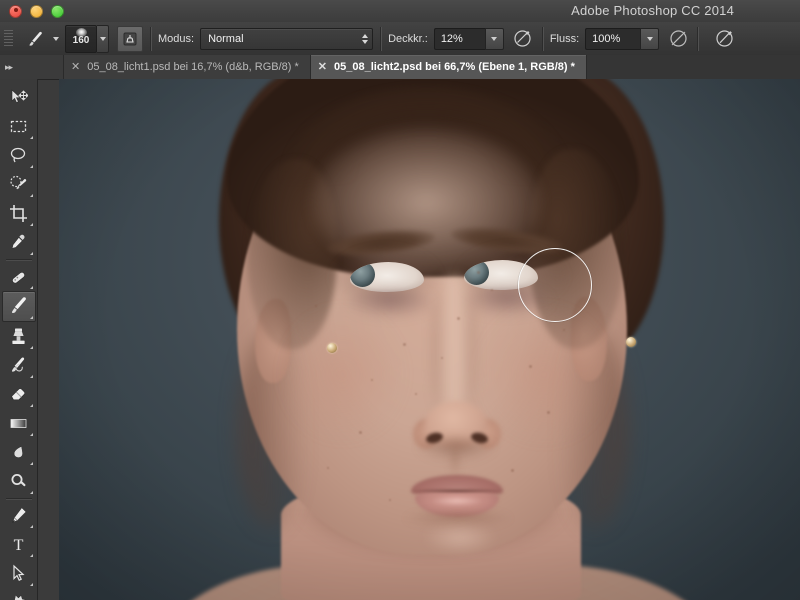  What do you see at coordinates (19, 126) in the screenshot?
I see `rectangular-marquee-tool` at bounding box center [19, 126].